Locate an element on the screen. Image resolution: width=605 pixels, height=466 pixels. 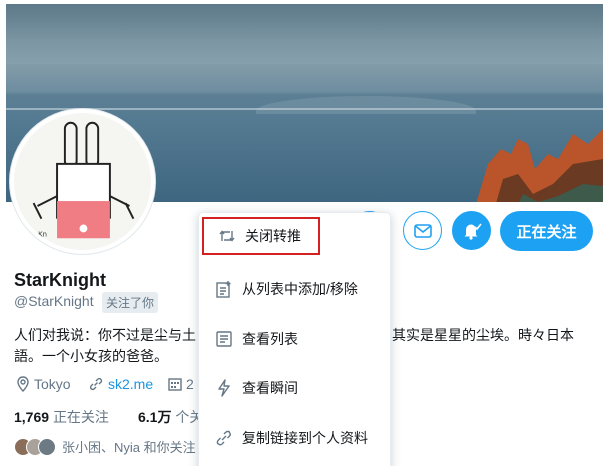
mail-icon is located at coordinates (422, 230).